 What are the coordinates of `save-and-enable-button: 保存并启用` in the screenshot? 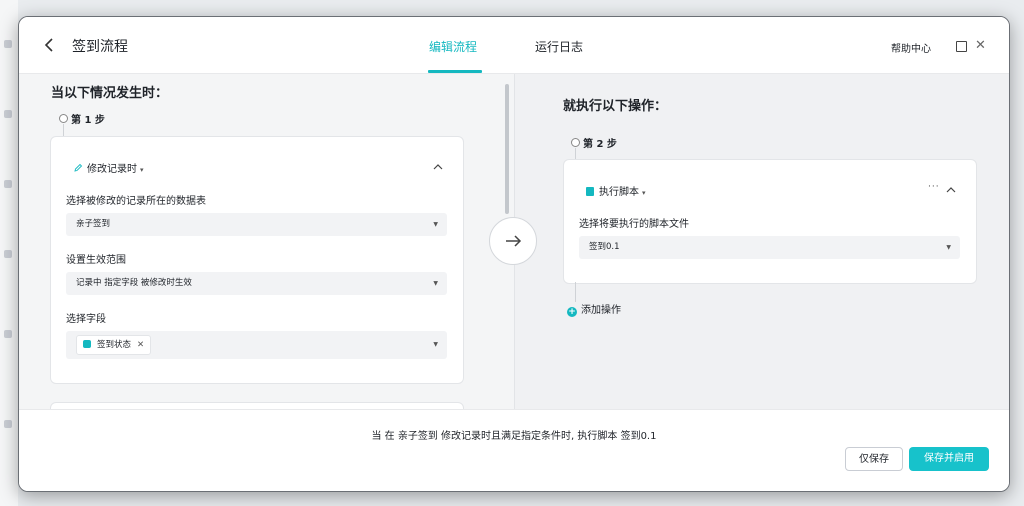 It's located at (949, 459).